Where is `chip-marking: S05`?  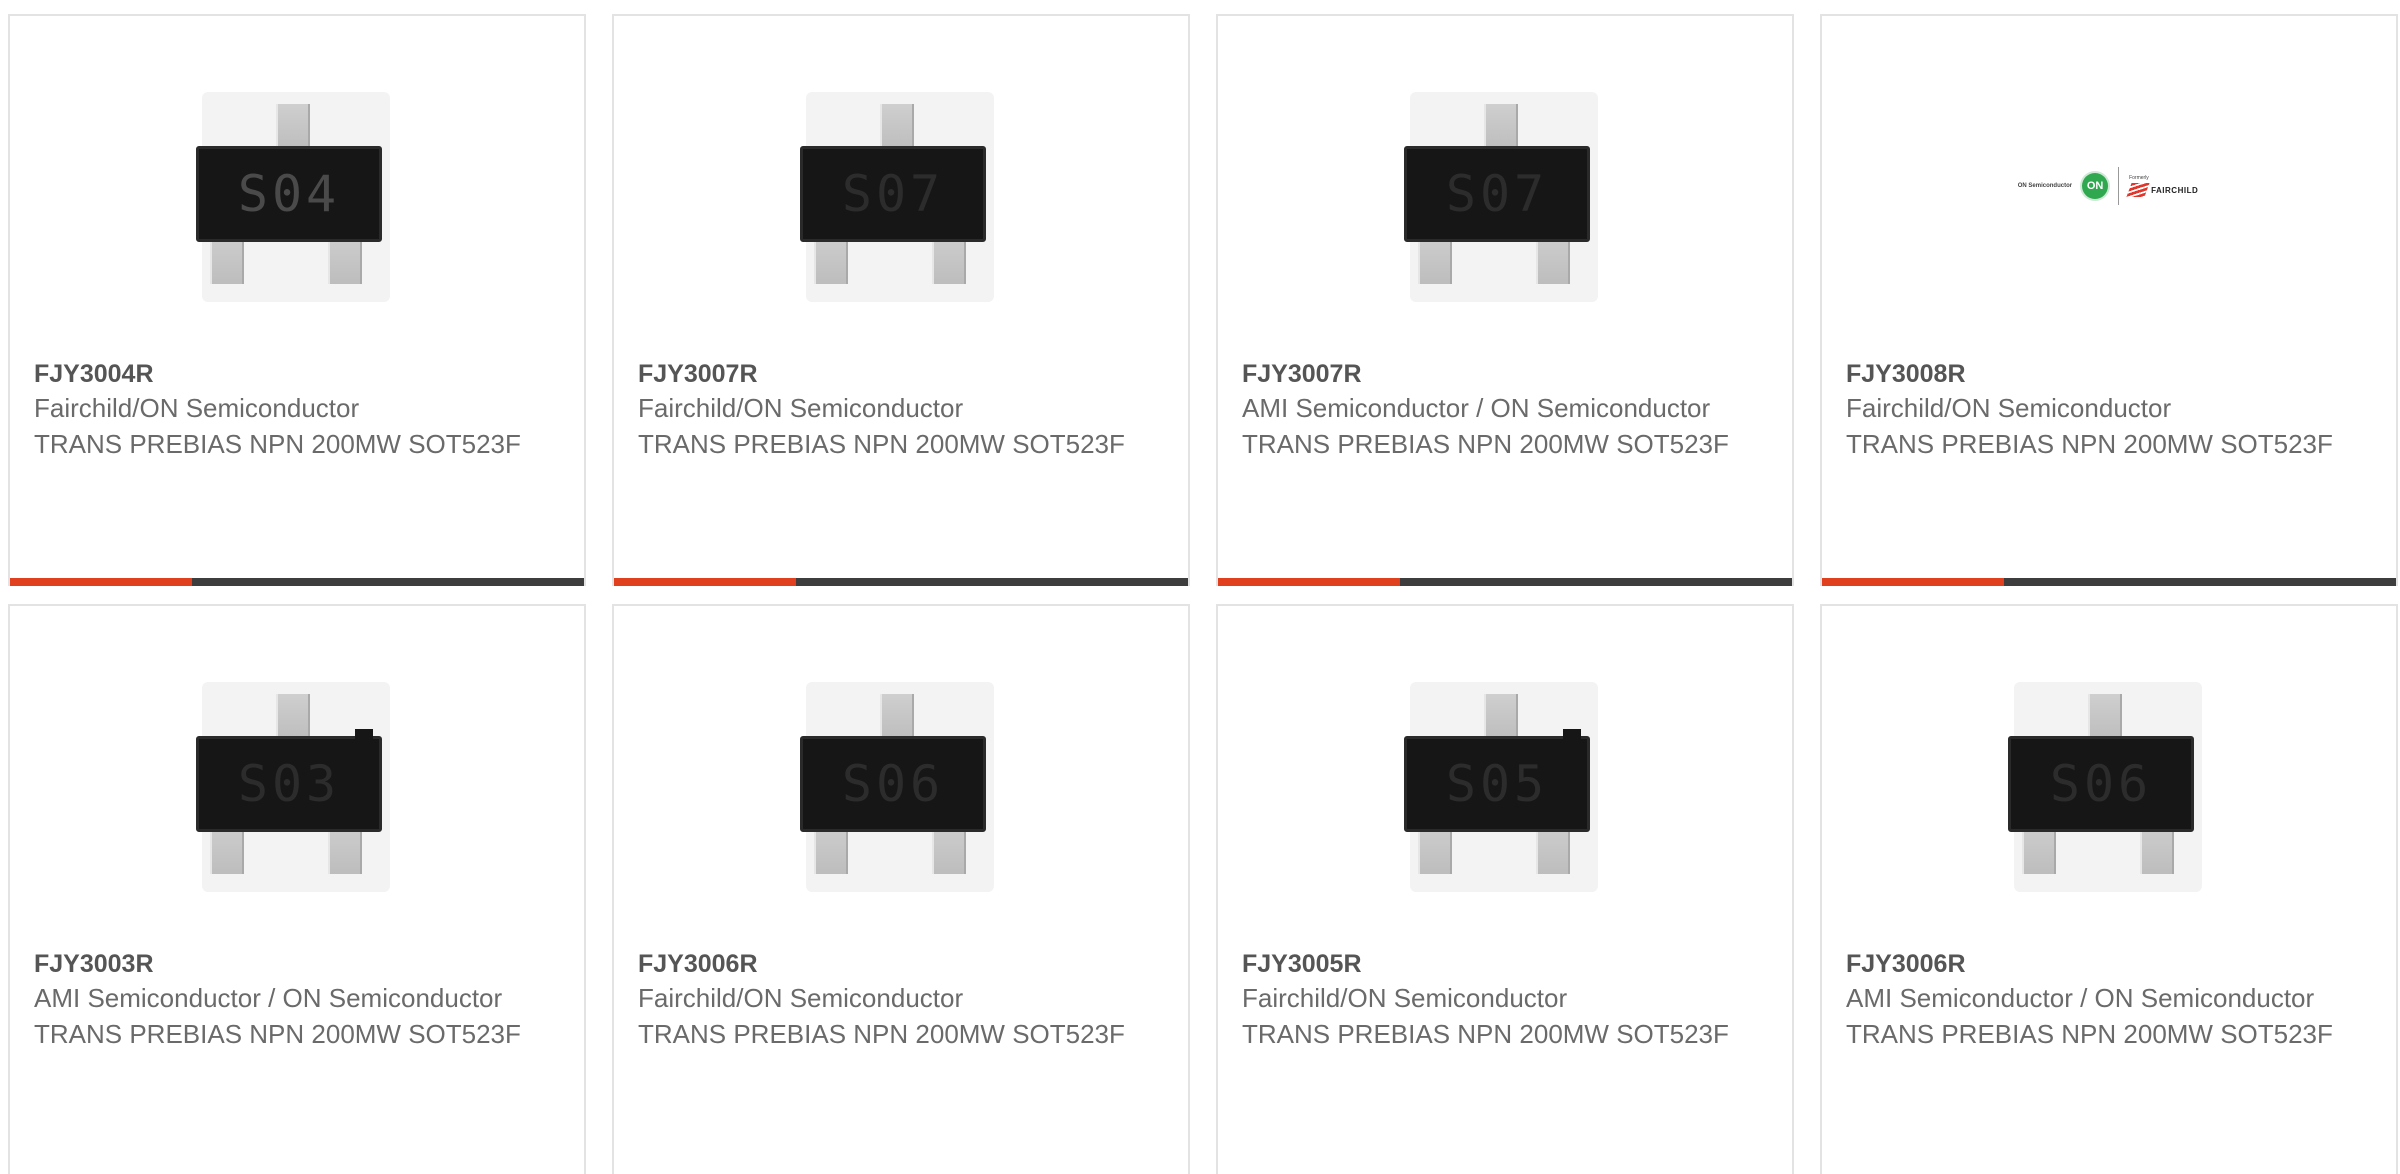
chip-marking: S05 is located at coordinates (1497, 784).